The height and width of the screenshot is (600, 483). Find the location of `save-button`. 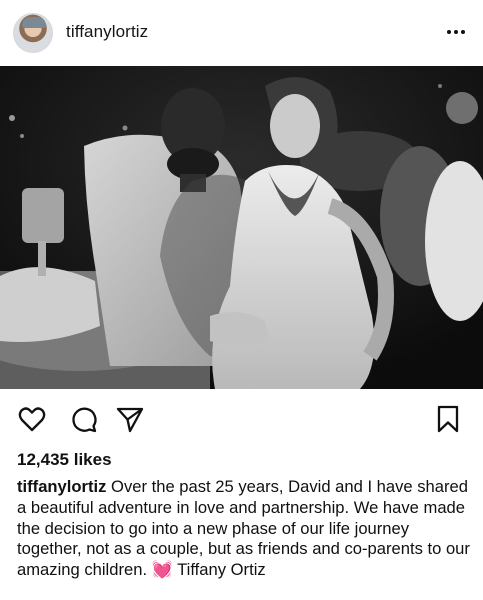

save-button is located at coordinates (448, 419).